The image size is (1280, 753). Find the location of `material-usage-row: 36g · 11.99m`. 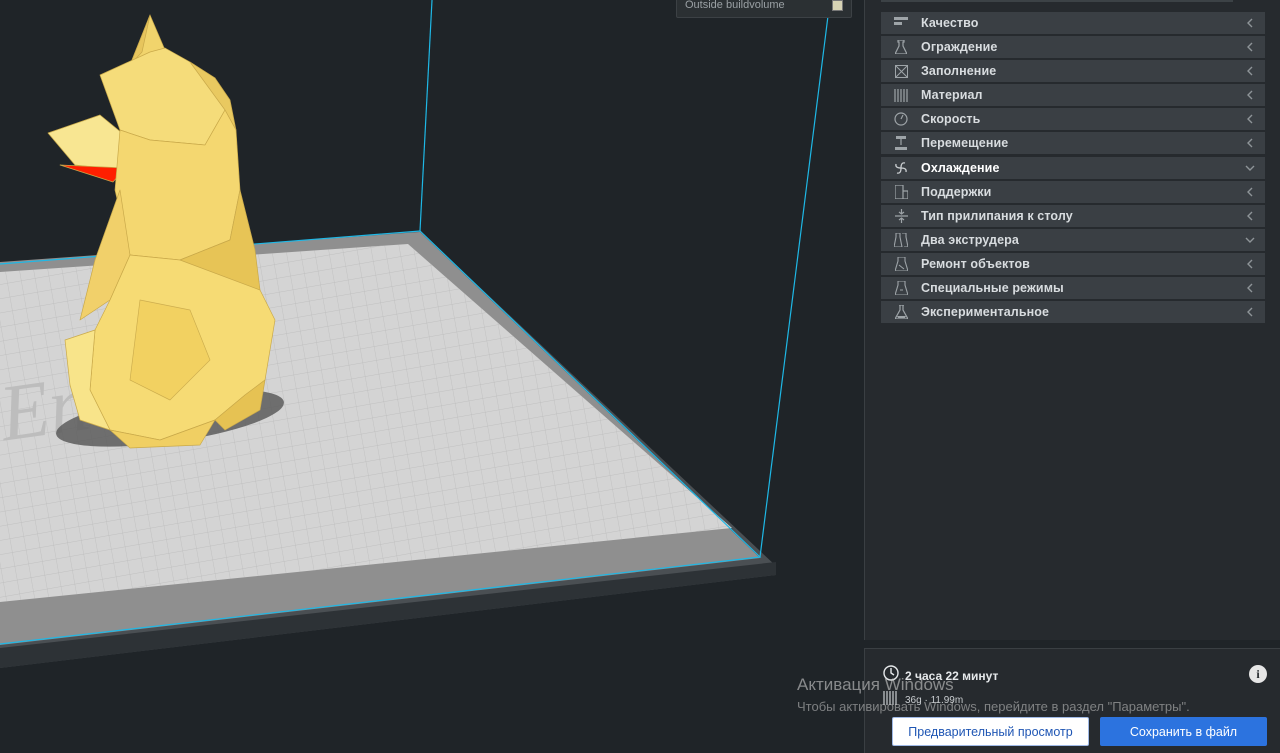

material-usage-row: 36g · 11.99m is located at coordinates (923, 700).